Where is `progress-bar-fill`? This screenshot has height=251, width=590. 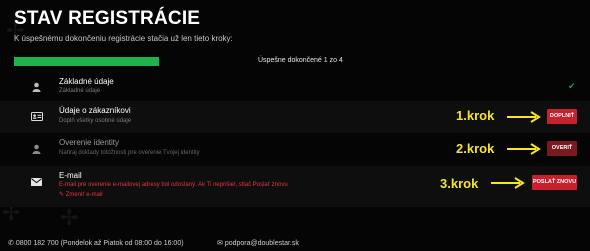 progress-bar-fill is located at coordinates (86, 61).